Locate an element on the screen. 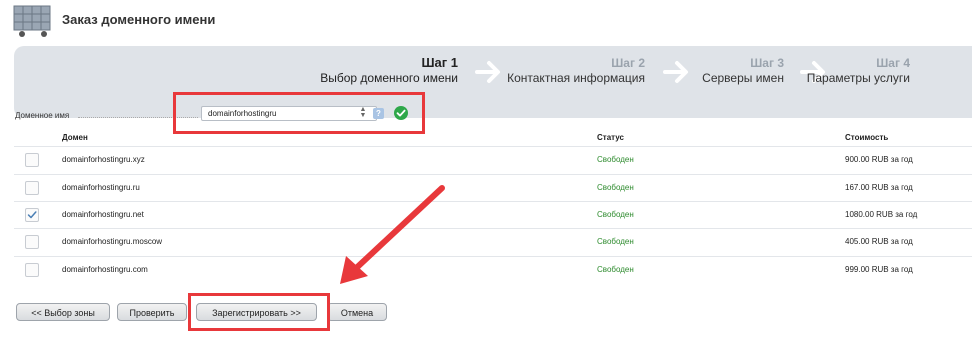 The height and width of the screenshot is (358, 972). column-header-price: Стоимость is located at coordinates (867, 137).